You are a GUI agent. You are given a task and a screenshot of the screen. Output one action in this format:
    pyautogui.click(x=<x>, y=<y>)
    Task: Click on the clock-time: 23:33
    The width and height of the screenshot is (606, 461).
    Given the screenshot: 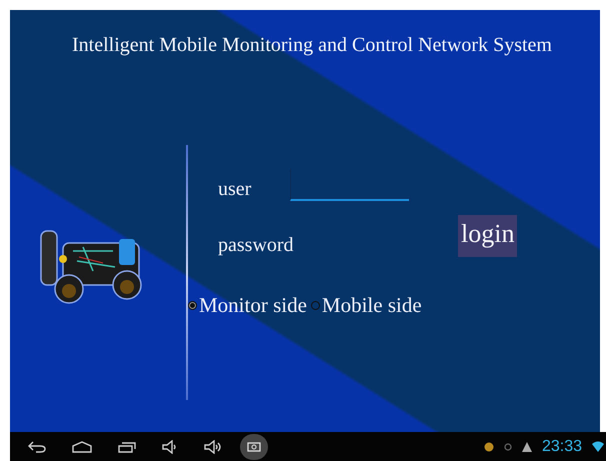 What is the action you would take?
    pyautogui.click(x=562, y=447)
    